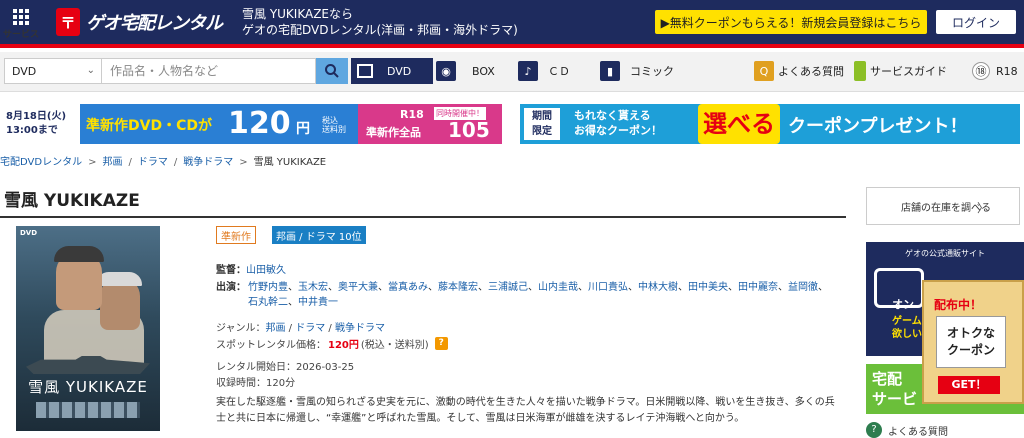 The image size is (1024, 438). Describe the element at coordinates (139, 22) in the screenshot. I see `site-logo: 〒 ゲオ宅配レンタル` at that location.